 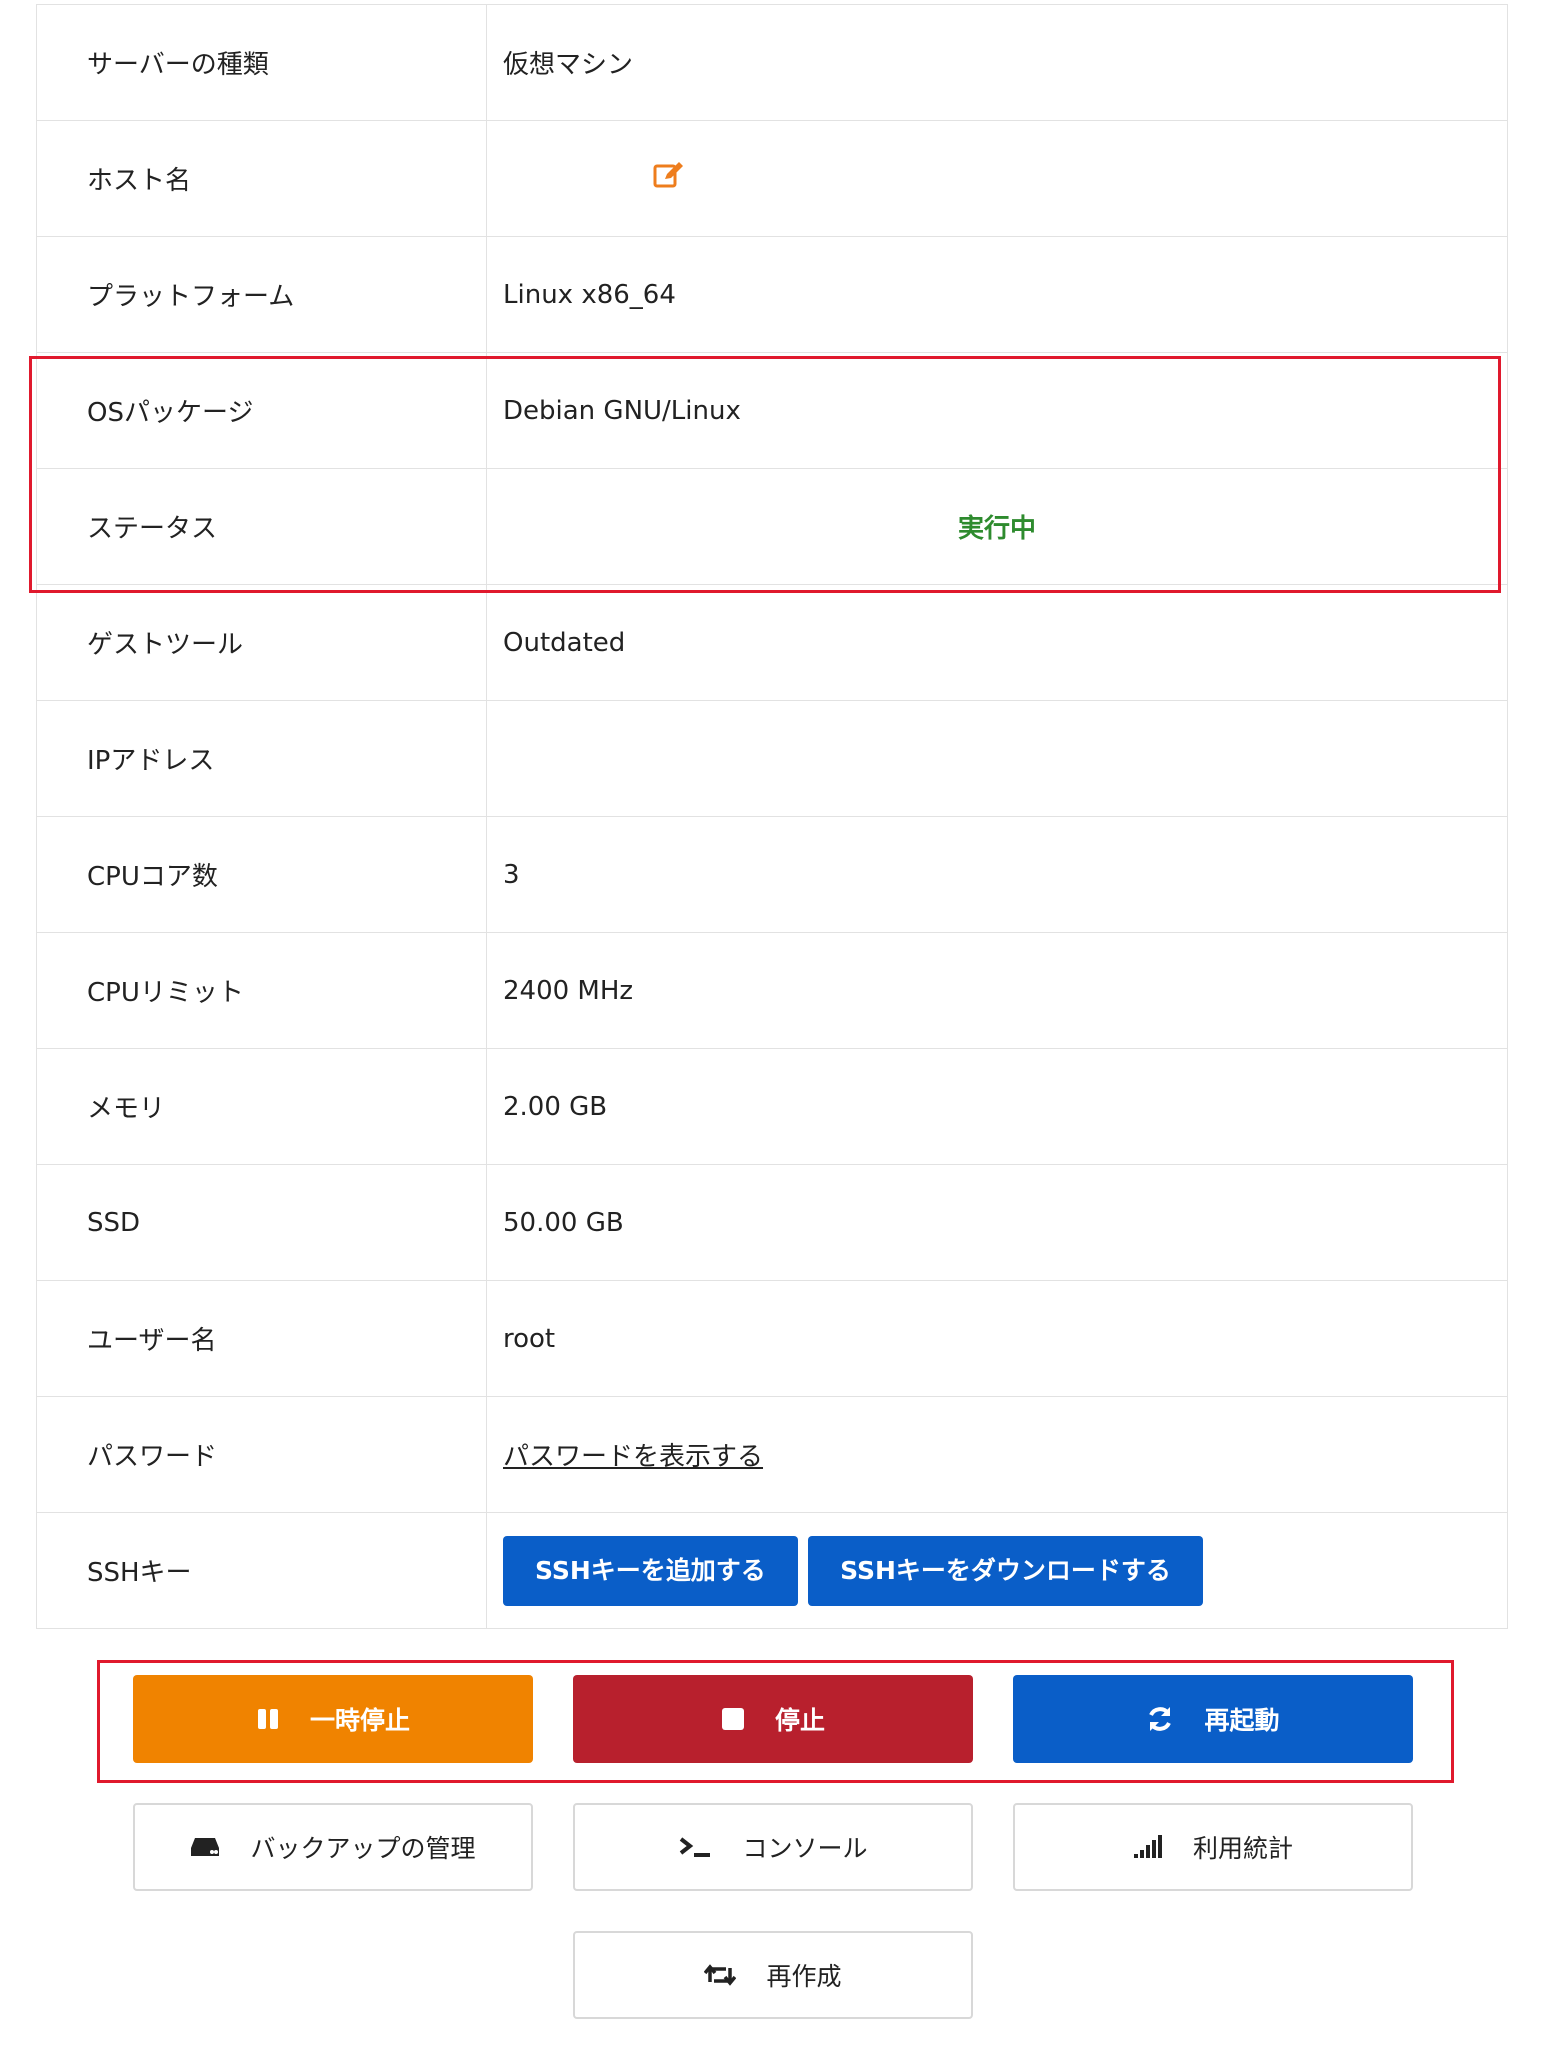 I want to click on add-ssh-key-button: SSHキーを追加する, so click(x=650, y=1570).